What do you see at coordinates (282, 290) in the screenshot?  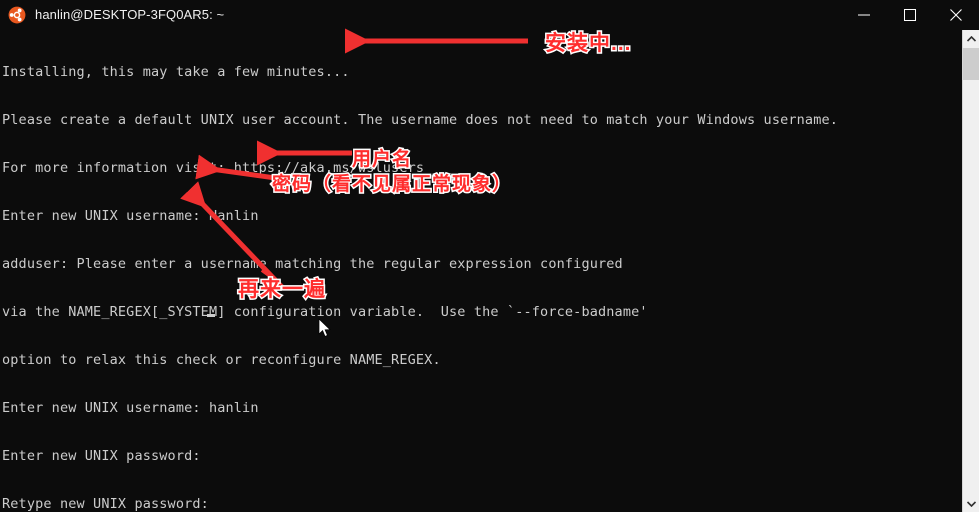 I see `annotation-label-again: 再来一遍` at bounding box center [282, 290].